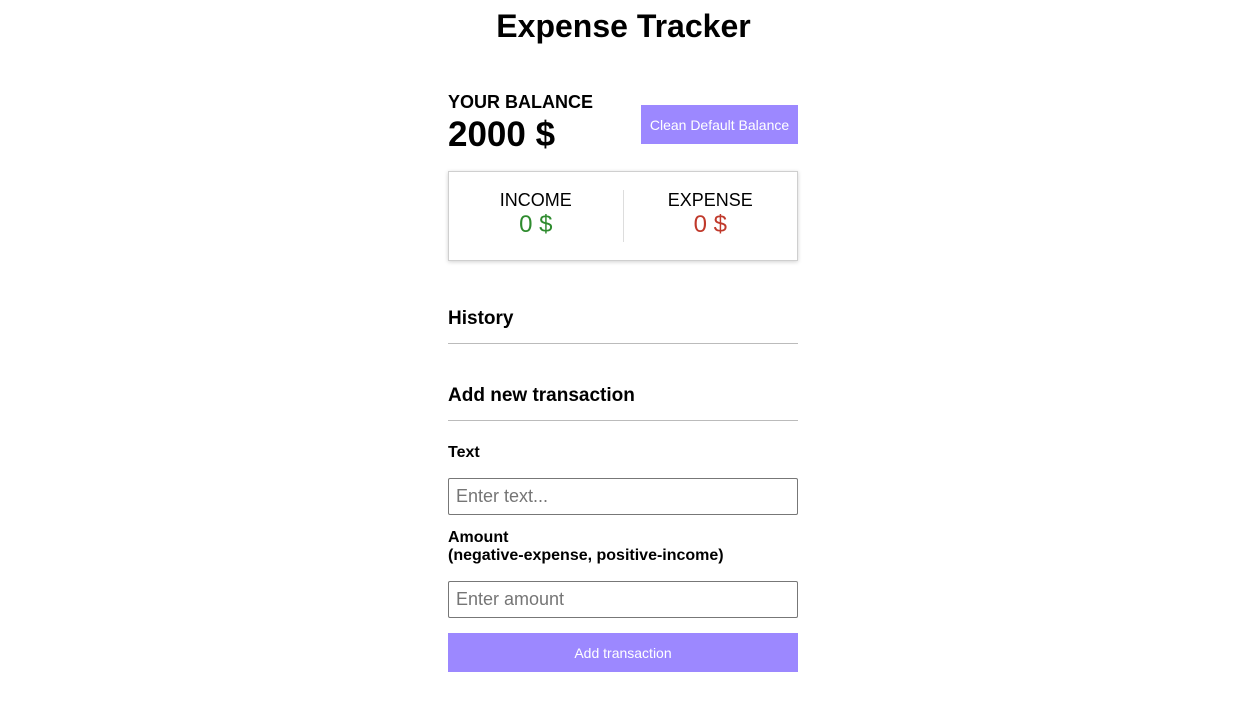 The image size is (1257, 721). What do you see at coordinates (710, 224) in the screenshot?
I see `expense-value: 0 $` at bounding box center [710, 224].